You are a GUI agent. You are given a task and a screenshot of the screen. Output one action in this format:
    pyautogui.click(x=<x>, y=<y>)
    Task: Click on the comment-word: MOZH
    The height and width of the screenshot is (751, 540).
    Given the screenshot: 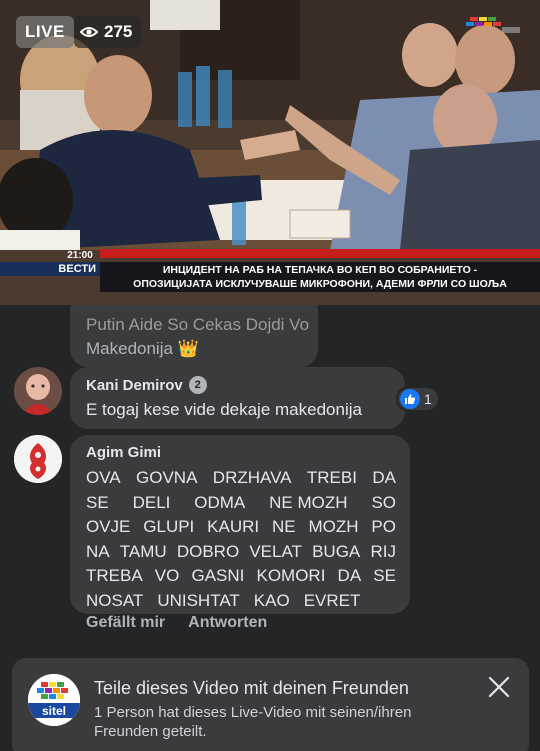 What is the action you would take?
    pyautogui.click(x=333, y=526)
    